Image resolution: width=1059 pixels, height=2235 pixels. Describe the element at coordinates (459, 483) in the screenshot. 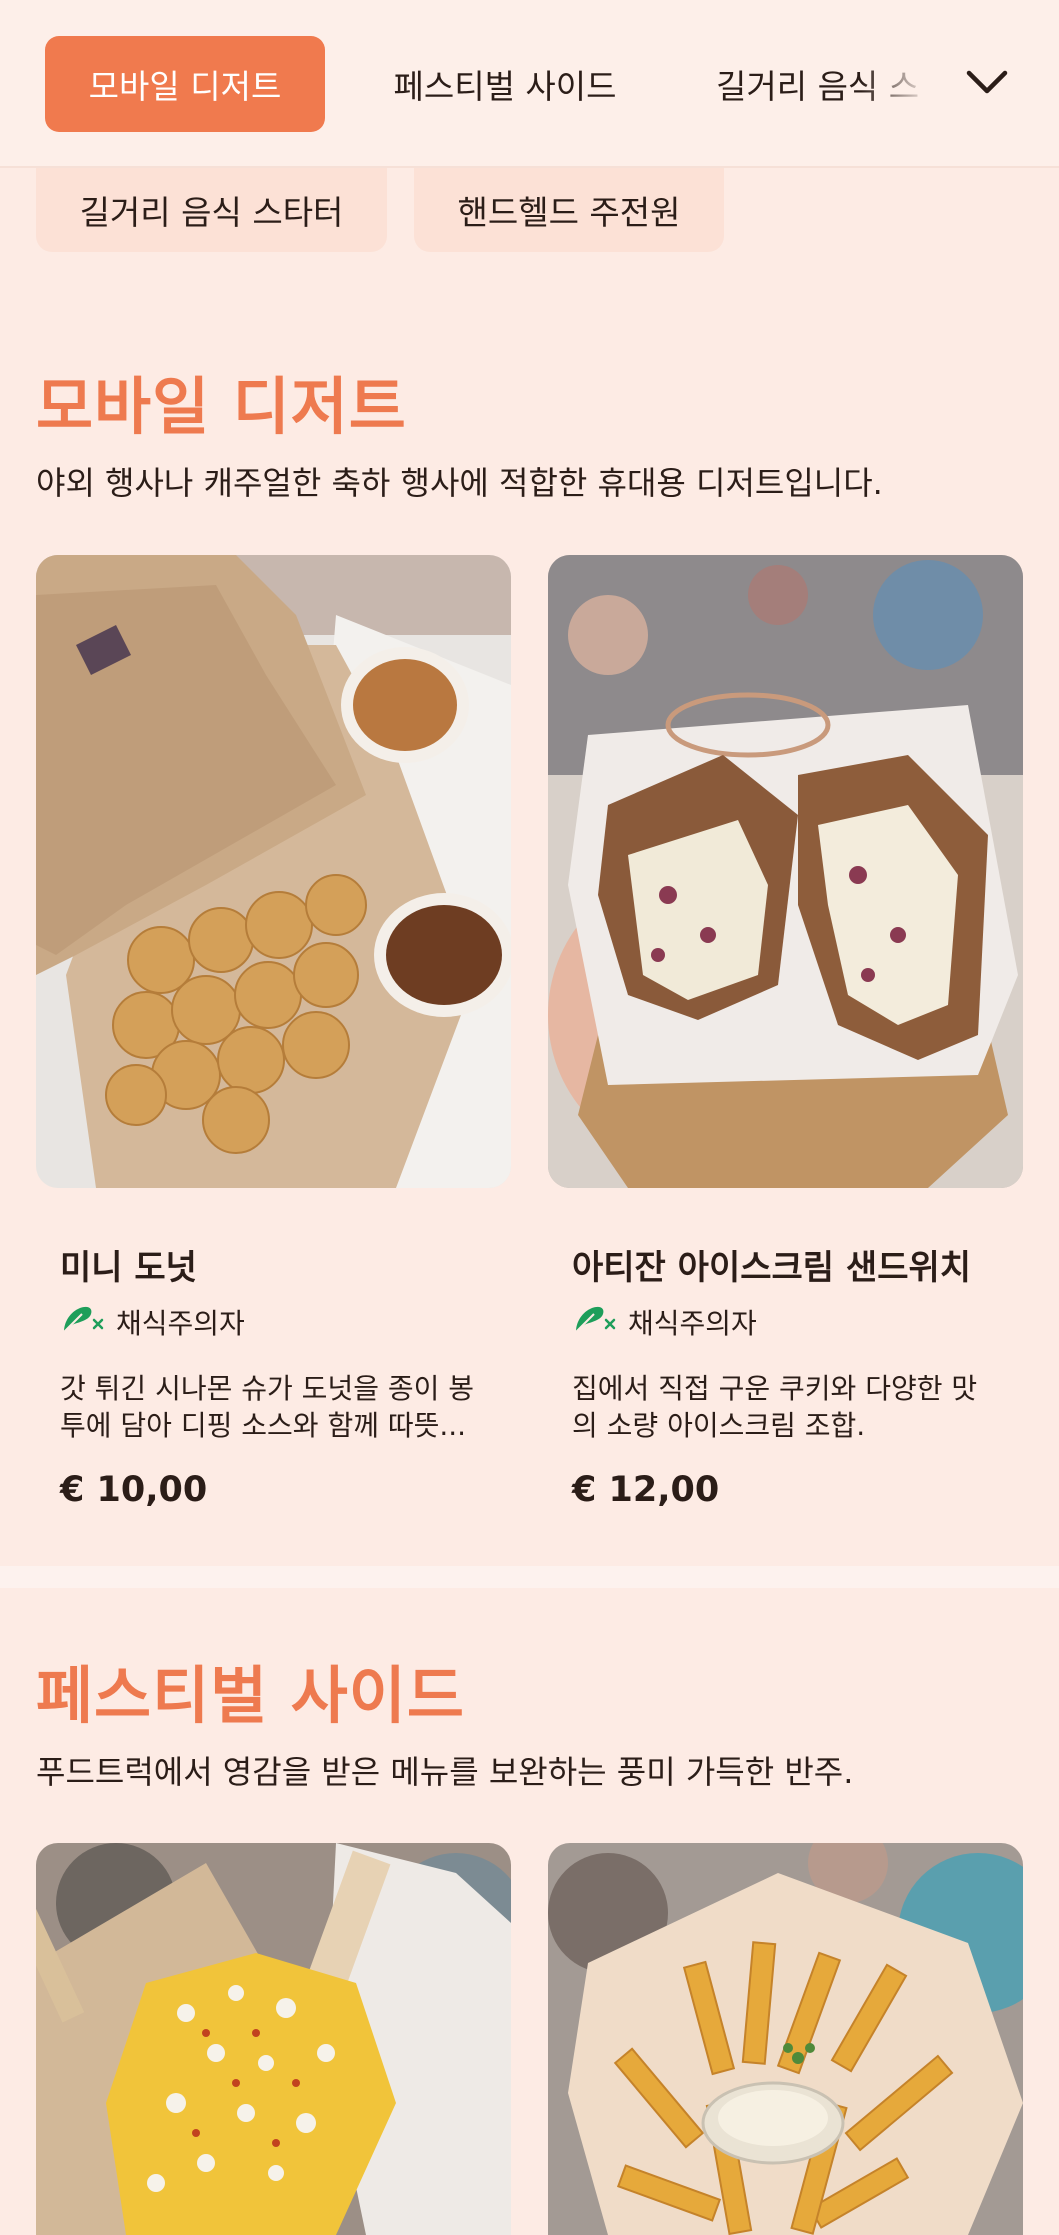

I see `section-description-mobile-desserts: 야외 행사나 캐주얼한 축하 행사에 적합한 휴대용 디저트입니다.` at that location.